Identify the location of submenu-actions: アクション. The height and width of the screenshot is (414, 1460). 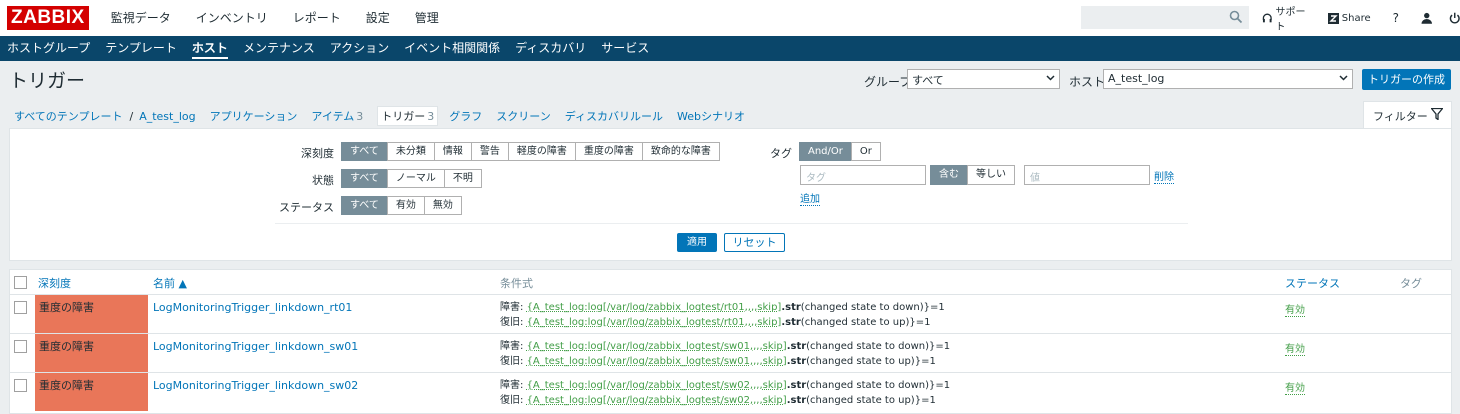
(359, 48).